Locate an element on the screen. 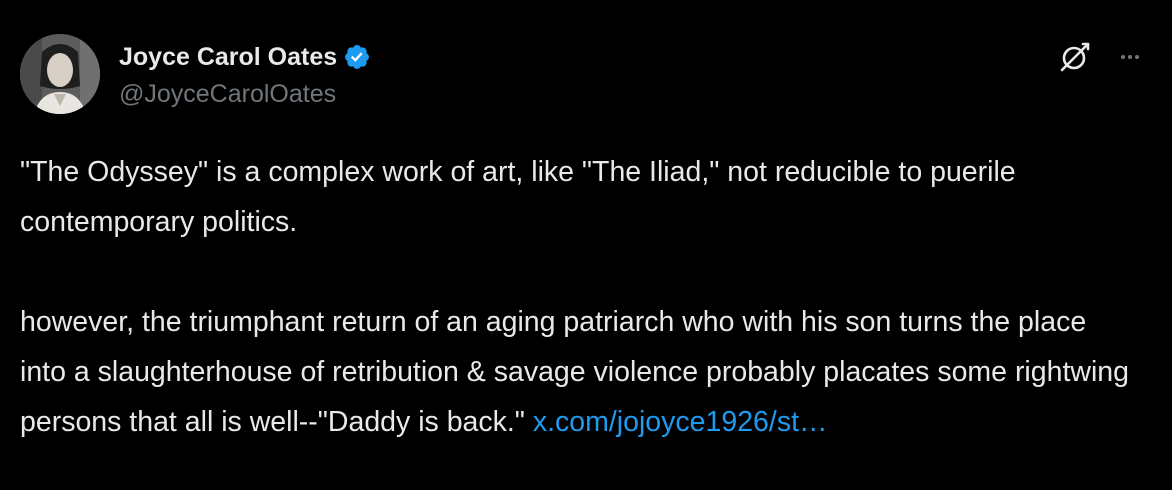  avatar-image is located at coordinates (60, 74).